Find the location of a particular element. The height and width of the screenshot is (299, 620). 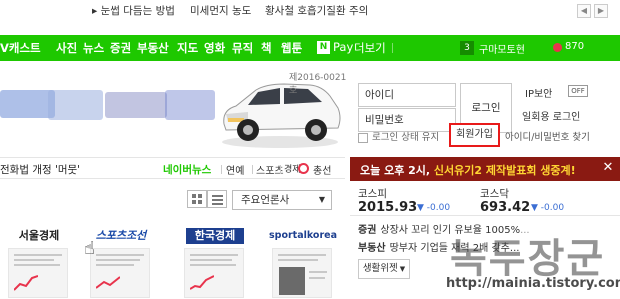

keep-login-option: 로그인 상태 유지 is located at coordinates (398, 136).